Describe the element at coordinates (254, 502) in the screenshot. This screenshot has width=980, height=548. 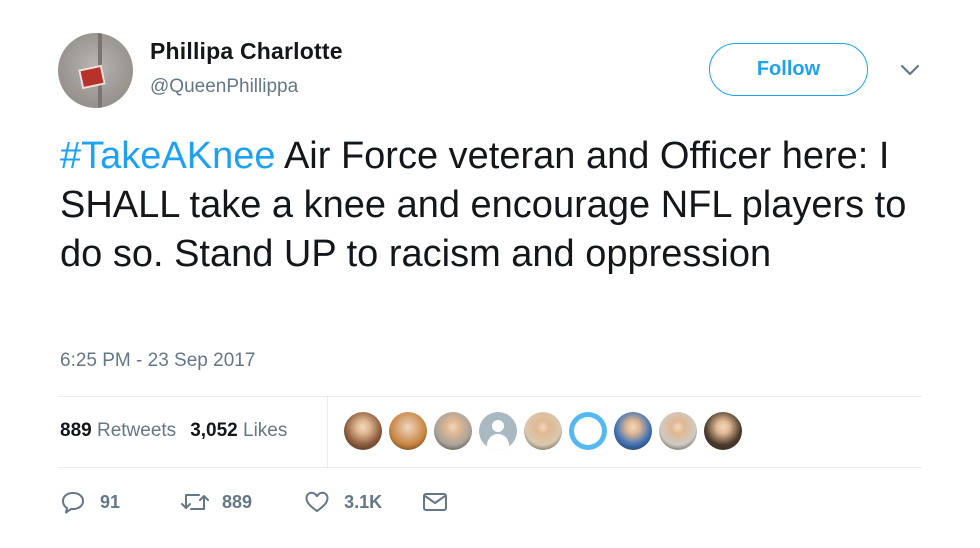
I see `tweet-actions: 91 889 3.1K` at that location.